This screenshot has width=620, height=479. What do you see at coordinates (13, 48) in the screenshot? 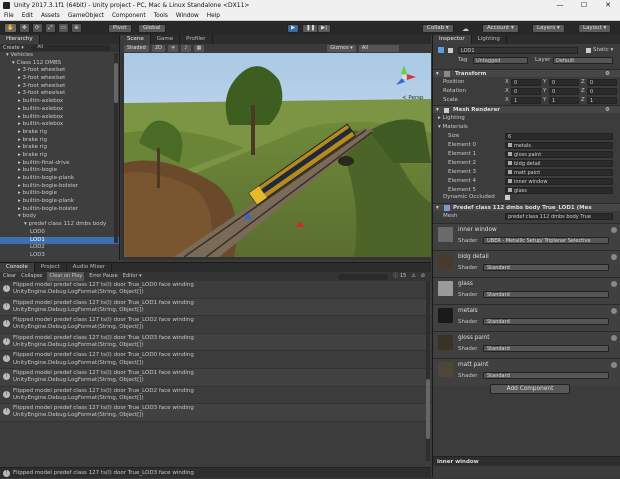
I see `create-button: Create ▾` at bounding box center [13, 48].